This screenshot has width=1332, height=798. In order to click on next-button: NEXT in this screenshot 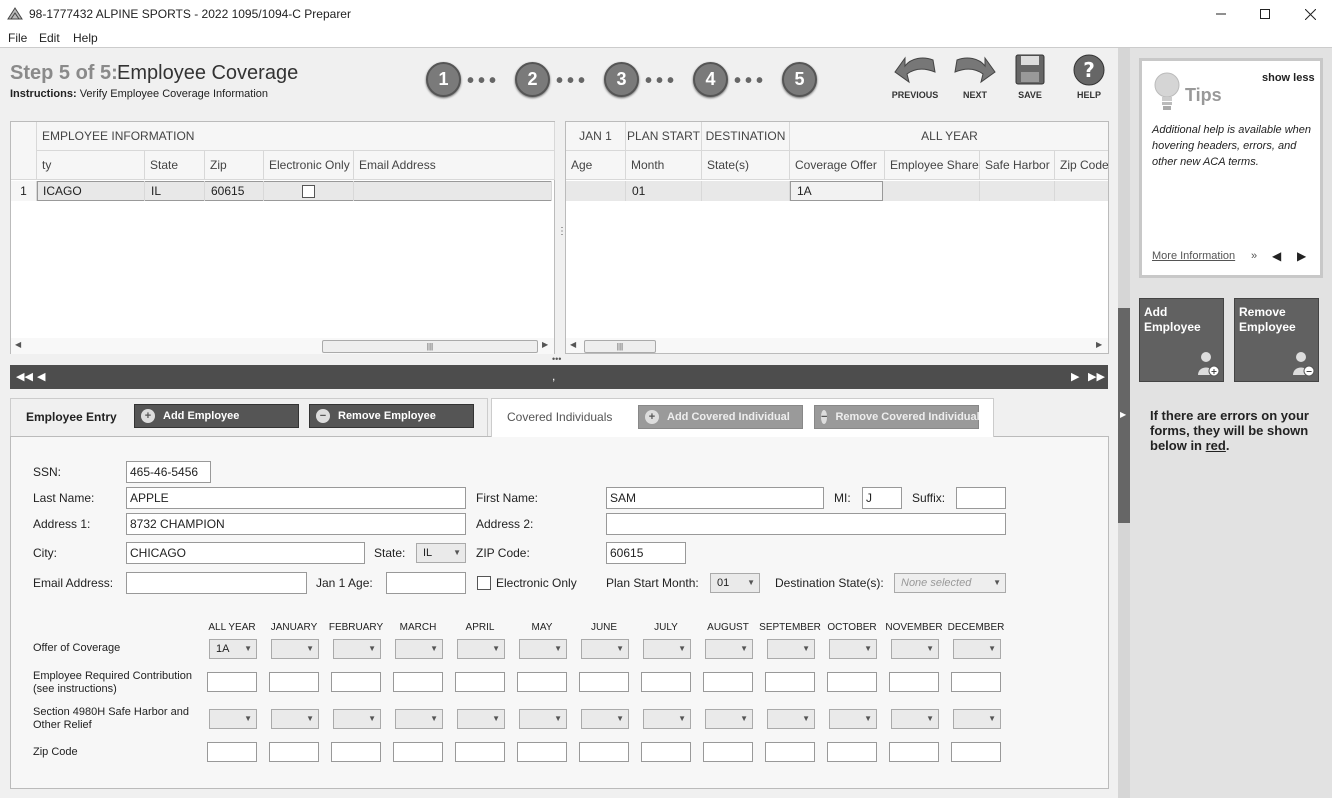, I will do `click(975, 77)`.